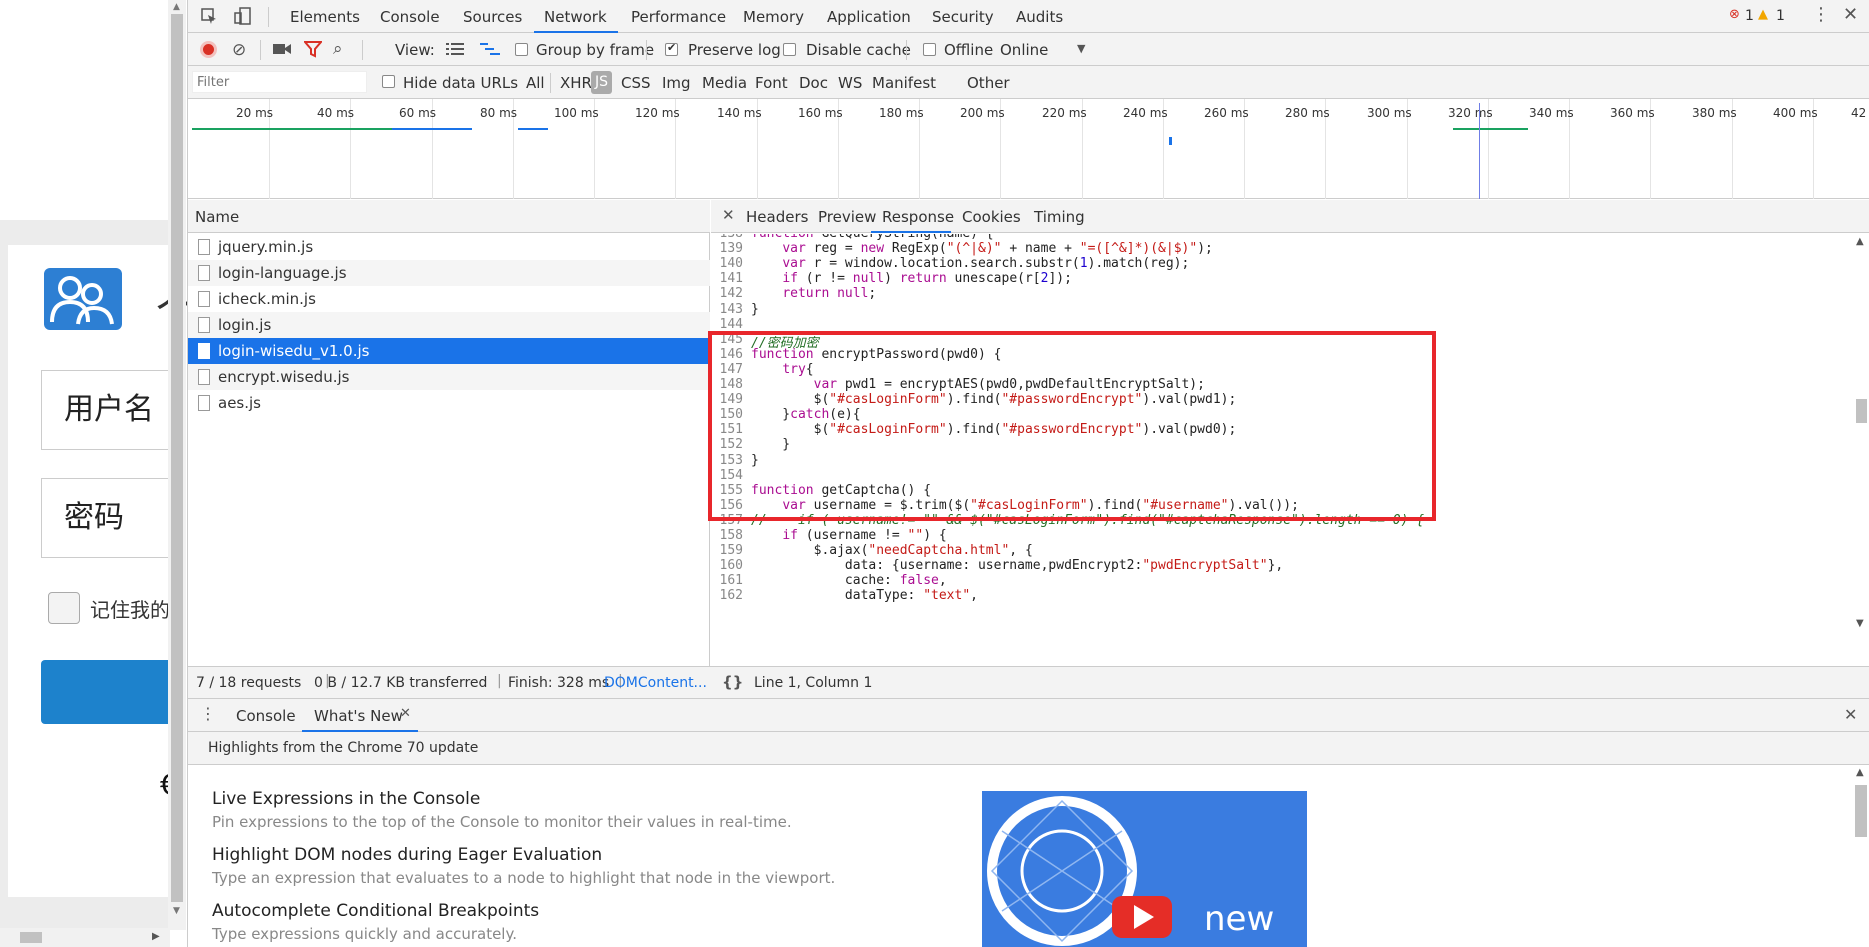 Image resolution: width=1869 pixels, height=947 pixels. I want to click on filter-img: Img, so click(676, 83).